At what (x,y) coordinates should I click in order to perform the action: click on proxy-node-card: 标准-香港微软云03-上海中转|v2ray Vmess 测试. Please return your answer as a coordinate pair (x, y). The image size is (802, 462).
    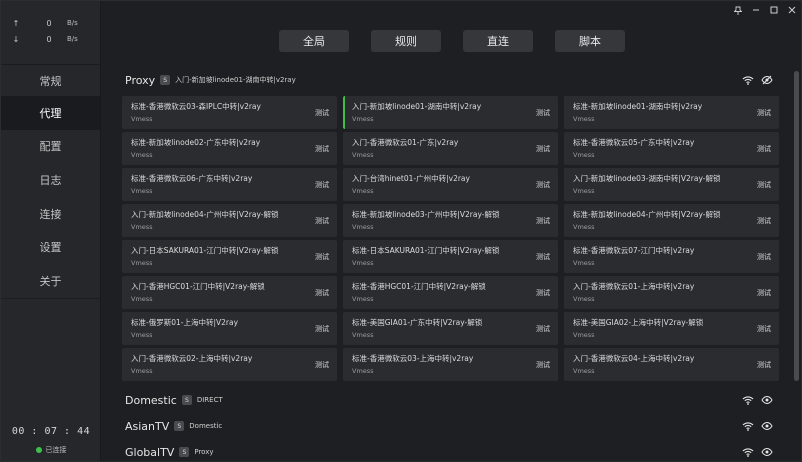
    Looking at the image, I should click on (450, 364).